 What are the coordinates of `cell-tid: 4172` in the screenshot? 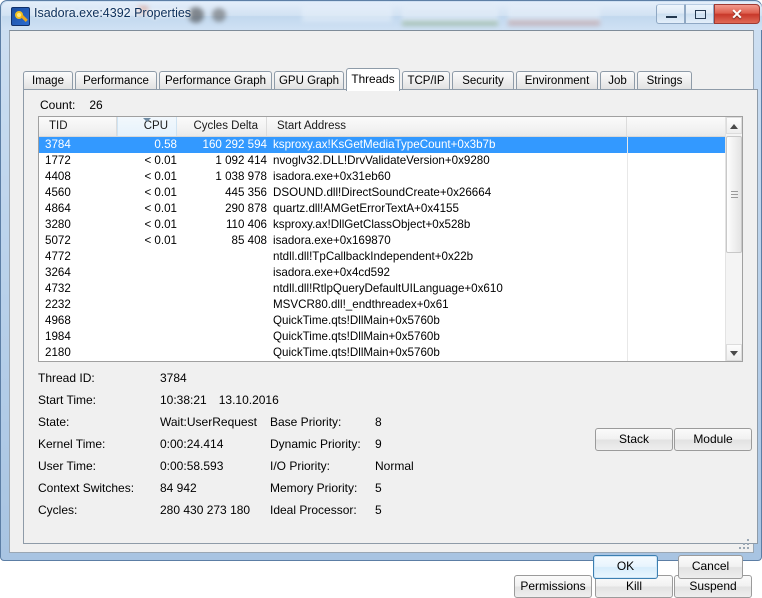 It's located at (81, 361).